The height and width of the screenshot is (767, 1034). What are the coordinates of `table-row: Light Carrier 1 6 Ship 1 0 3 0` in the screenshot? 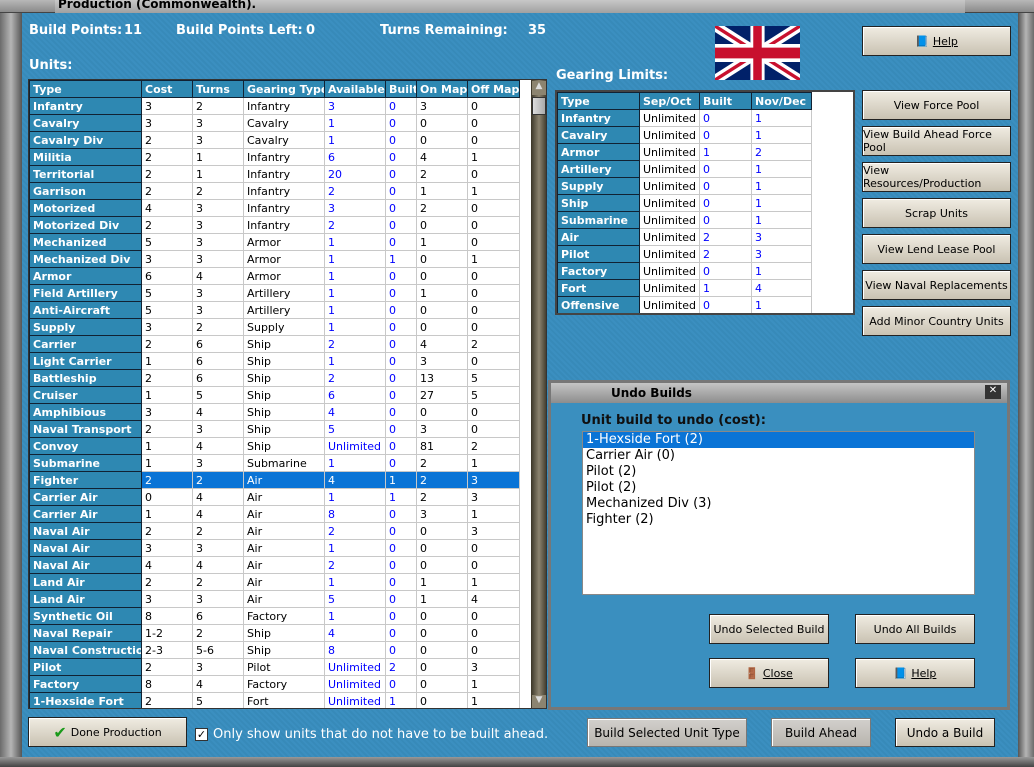 It's located at (274, 361).